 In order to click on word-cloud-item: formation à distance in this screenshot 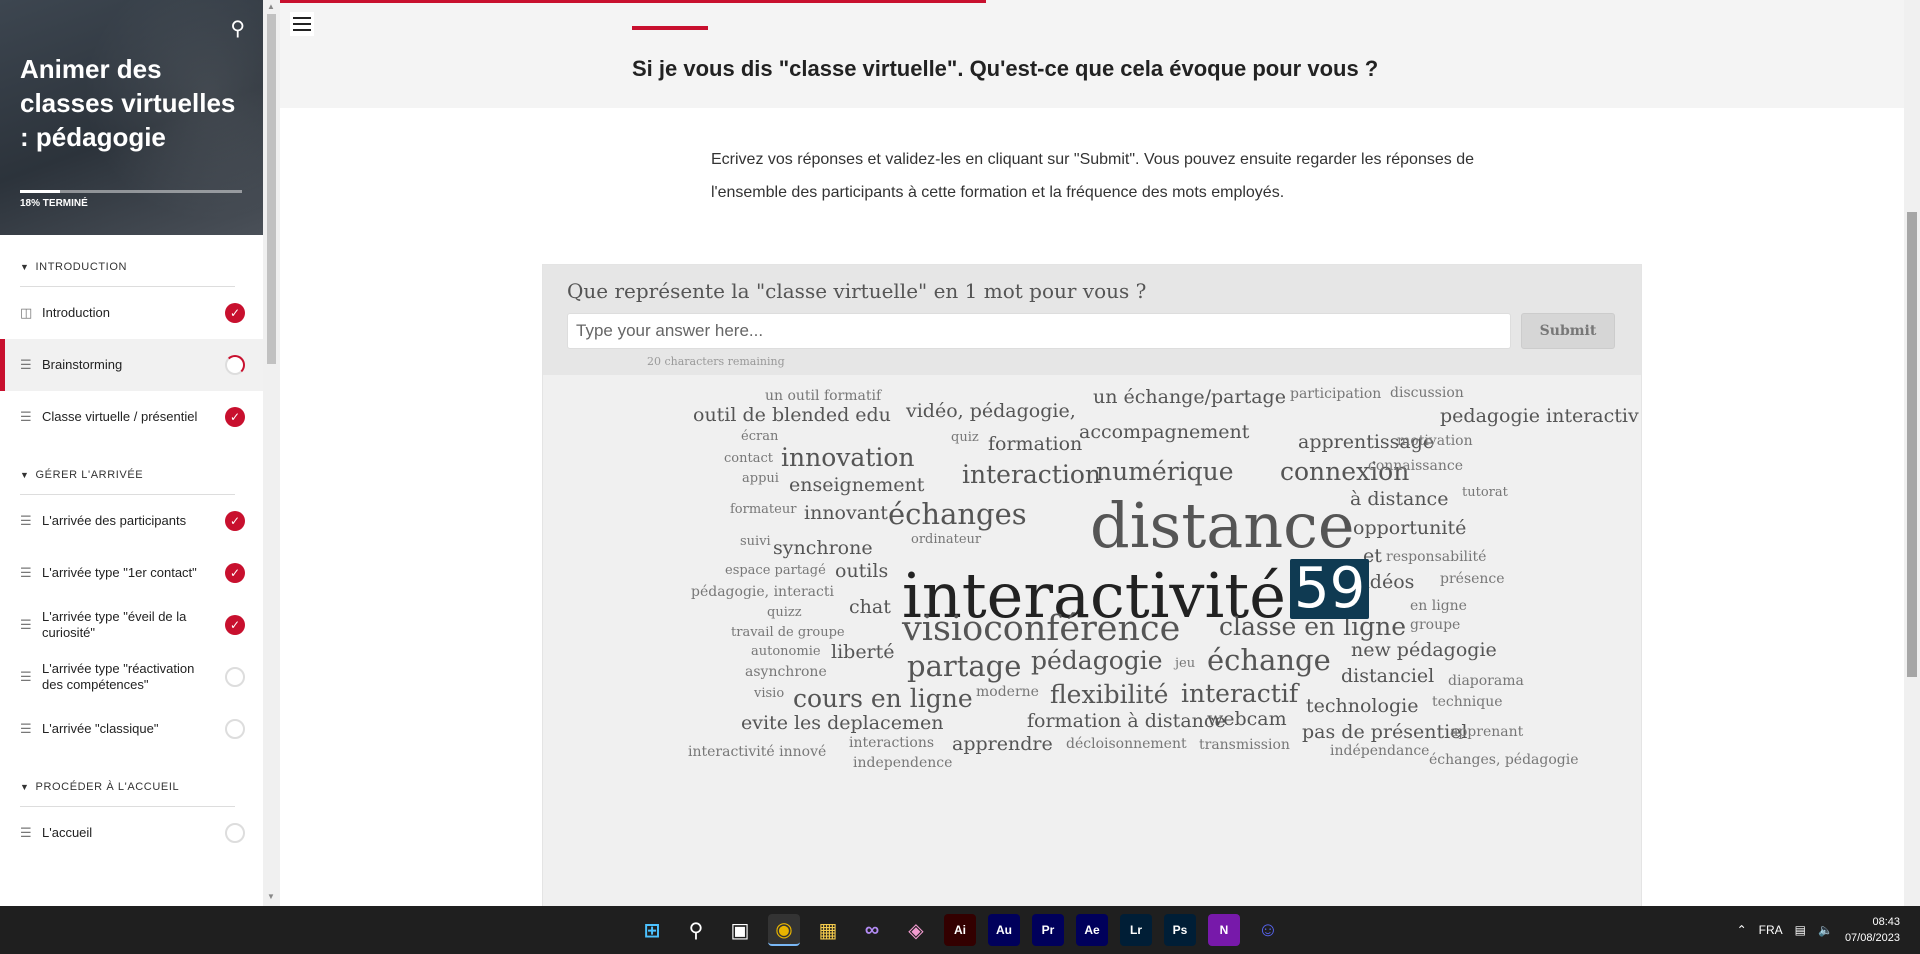, I will do `click(1126, 721)`.